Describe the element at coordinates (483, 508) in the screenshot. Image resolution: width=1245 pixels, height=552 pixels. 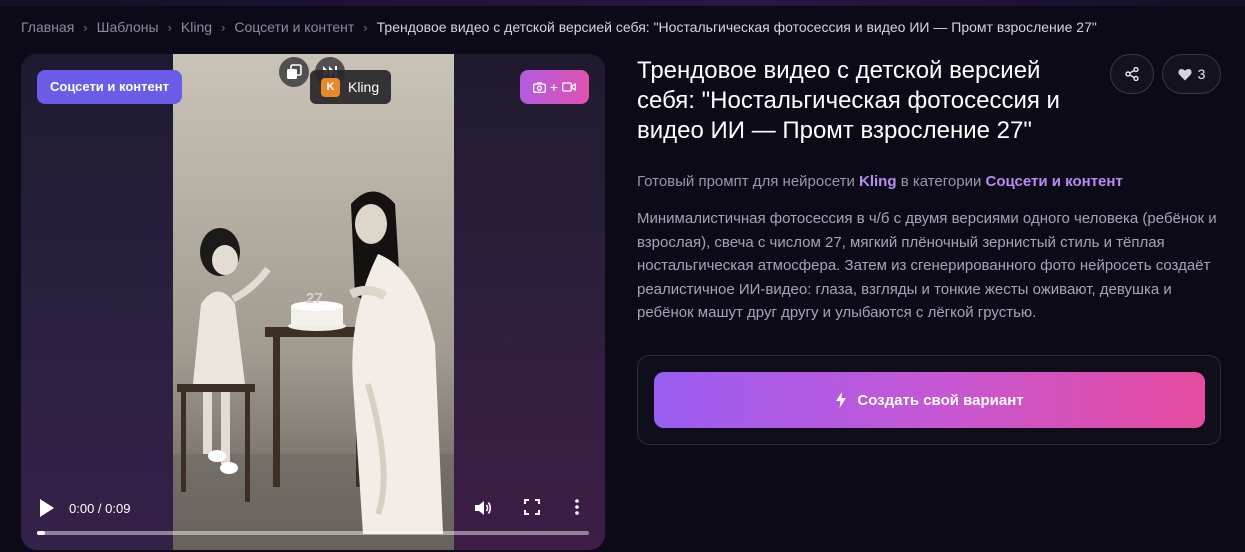
I see `volume-icon` at that location.